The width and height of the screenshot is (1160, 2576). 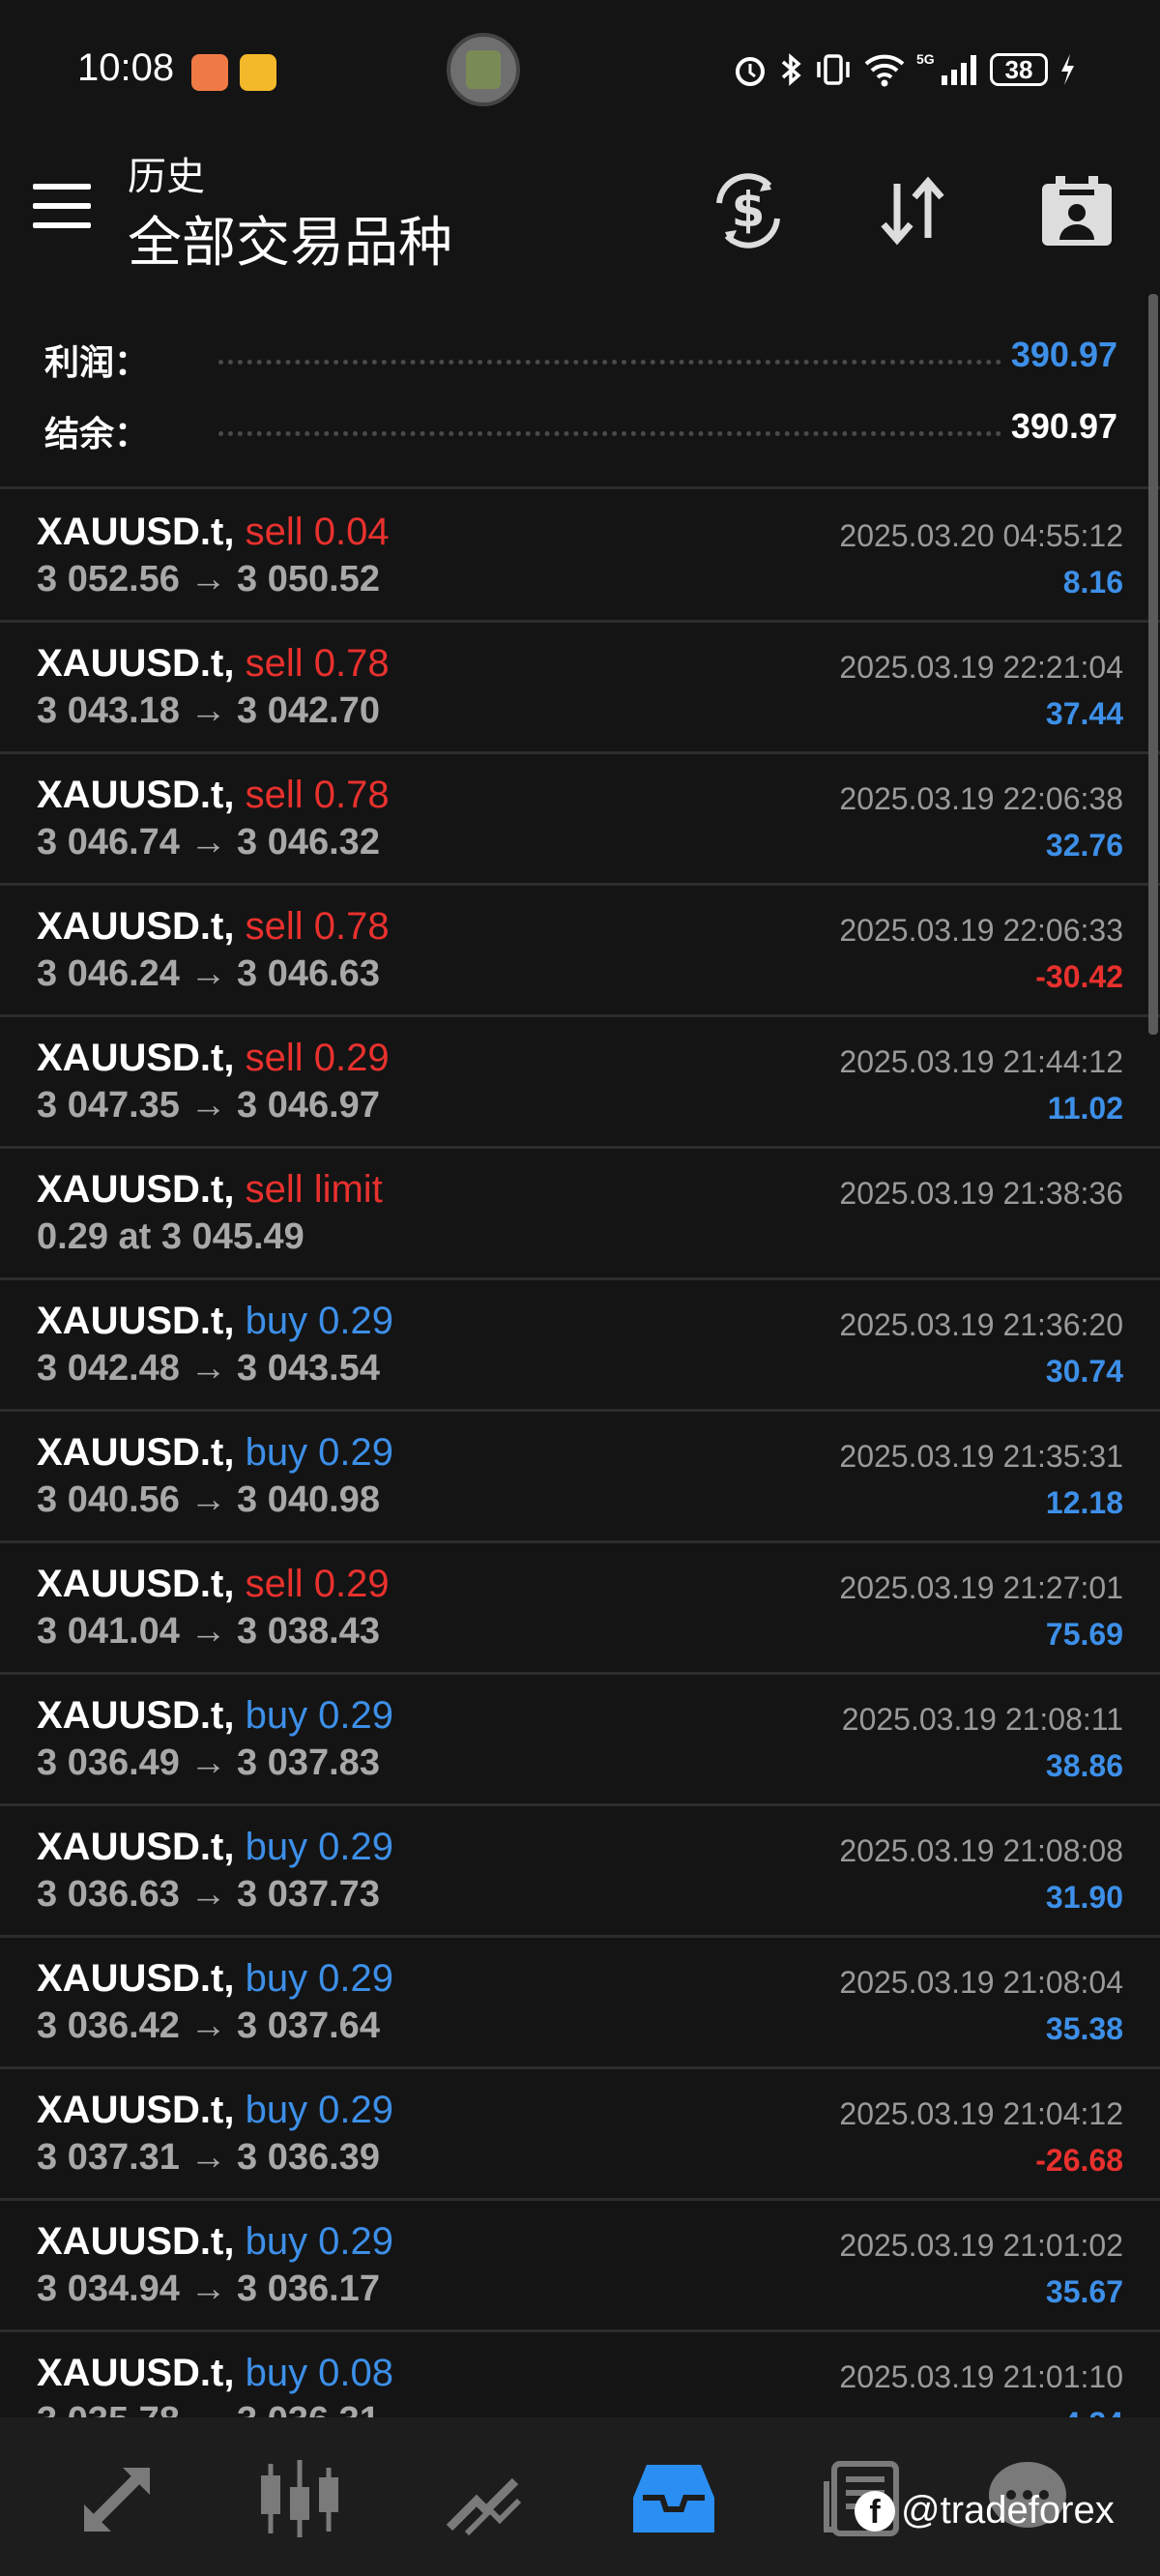 What do you see at coordinates (580, 212) in the screenshot?
I see `app-header: 历史 全部交易品种 $` at bounding box center [580, 212].